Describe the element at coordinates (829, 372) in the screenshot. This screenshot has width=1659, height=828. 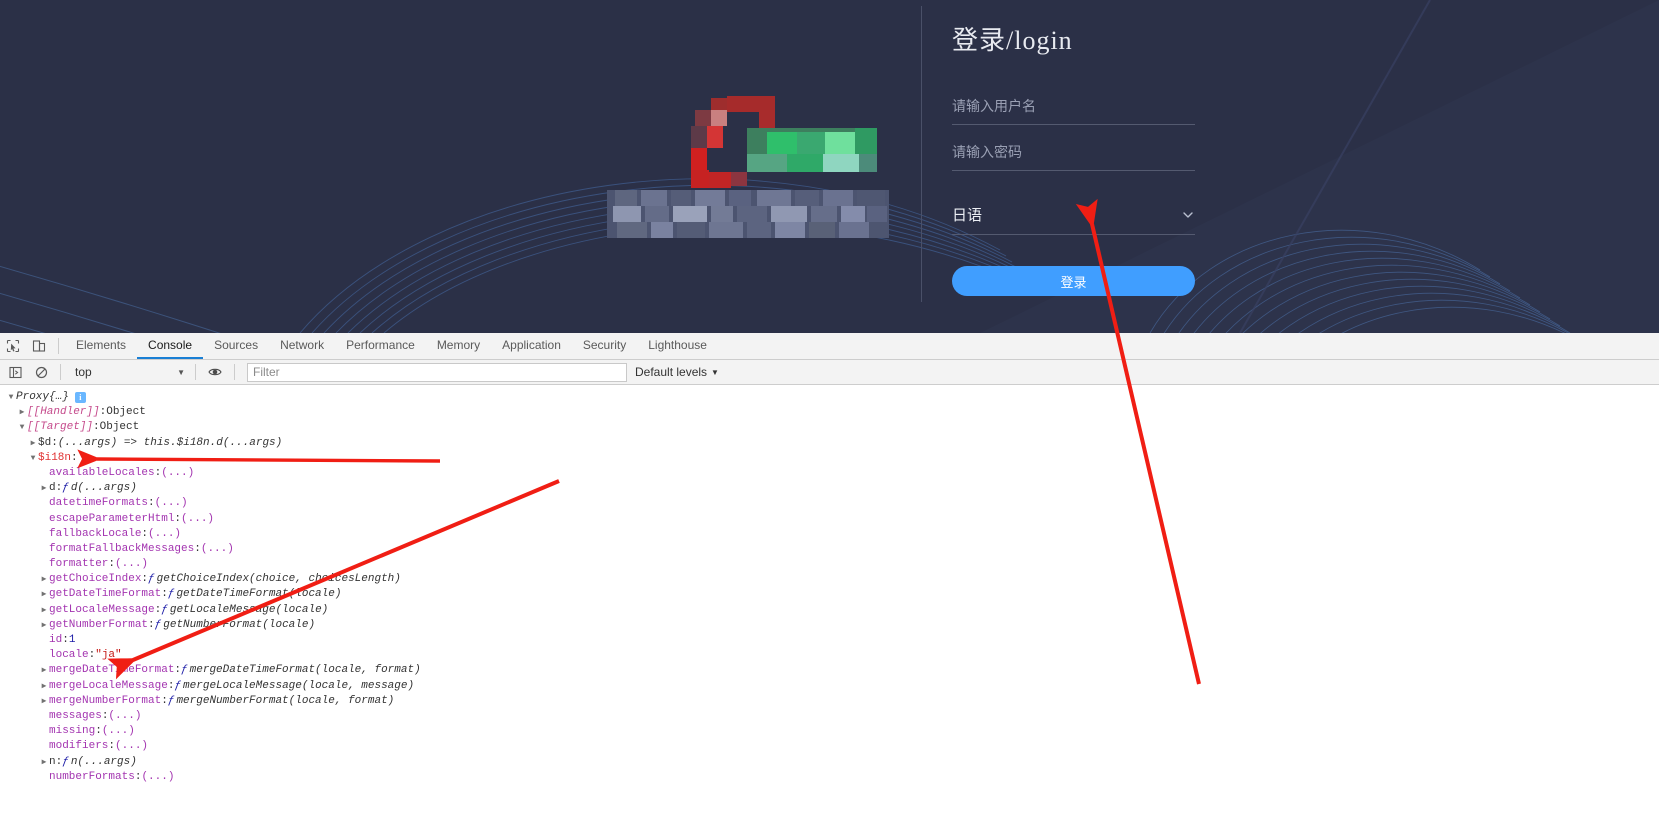
I see `console-toolbar: top ▼ Default levels ▼` at that location.